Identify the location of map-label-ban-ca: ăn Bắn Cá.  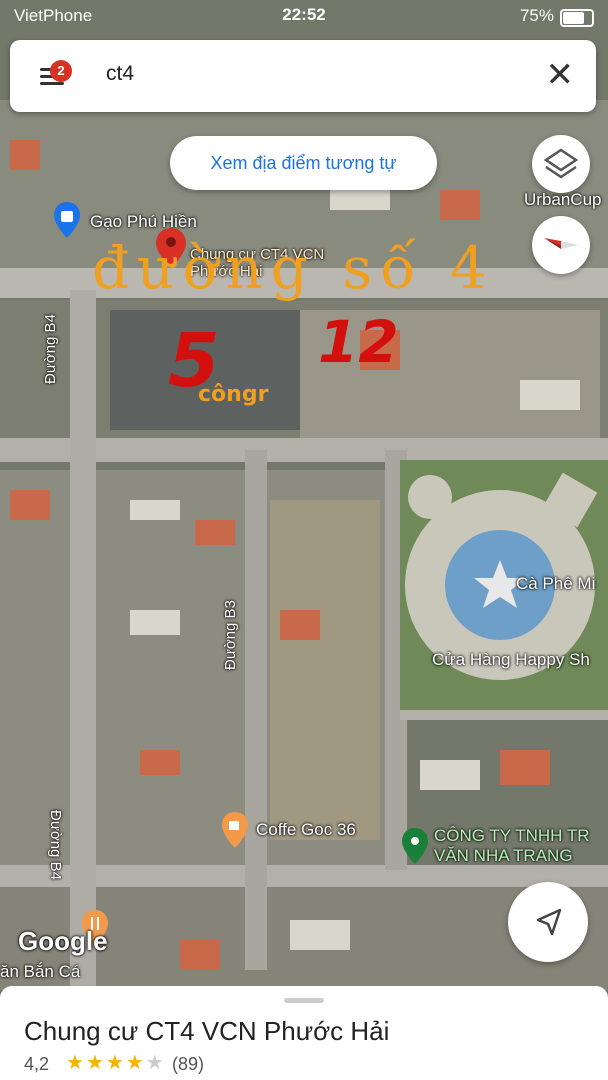
(40, 972).